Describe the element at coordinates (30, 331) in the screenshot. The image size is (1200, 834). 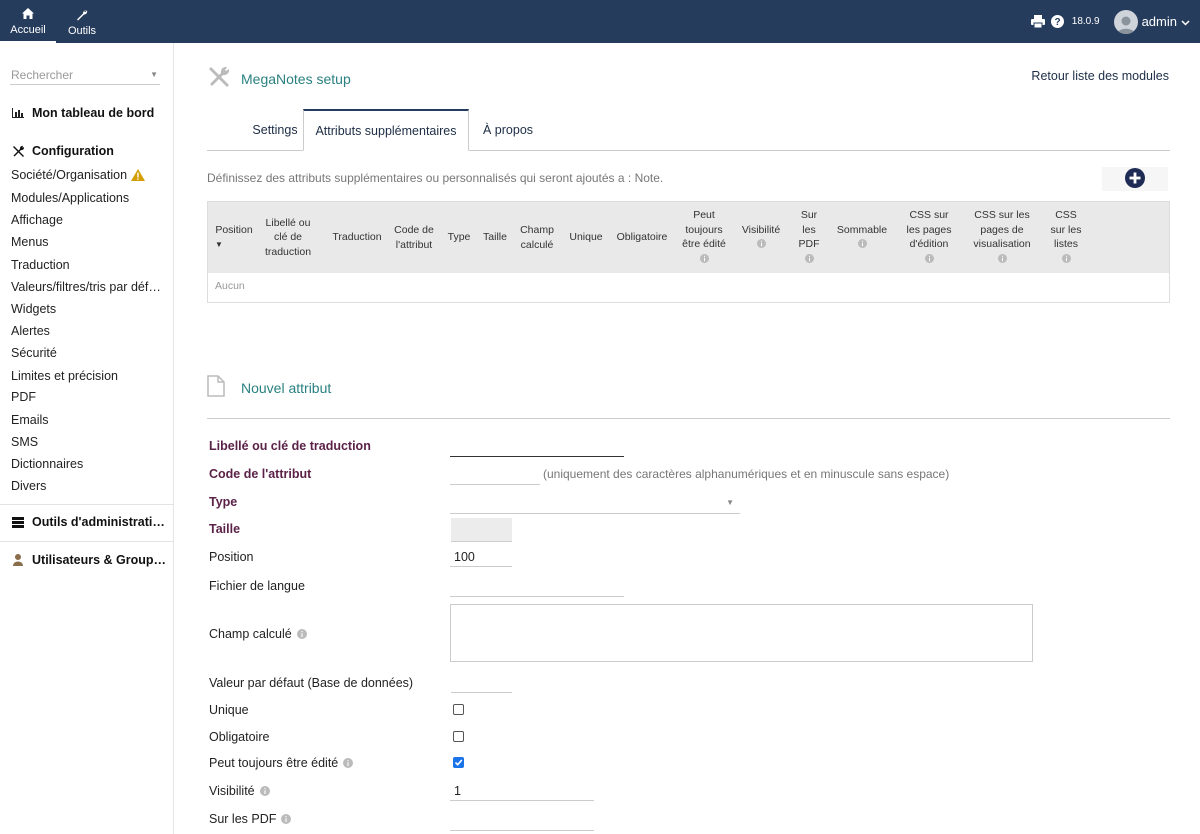
I see `sidebar-item-alerts: Alertes` at that location.